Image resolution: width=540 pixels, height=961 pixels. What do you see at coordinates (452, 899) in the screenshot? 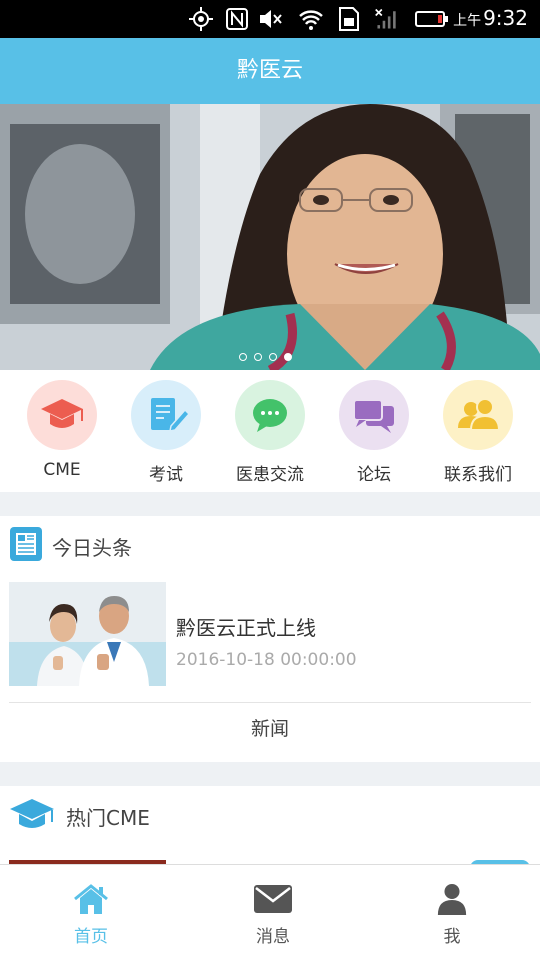
I see `user-icon` at bounding box center [452, 899].